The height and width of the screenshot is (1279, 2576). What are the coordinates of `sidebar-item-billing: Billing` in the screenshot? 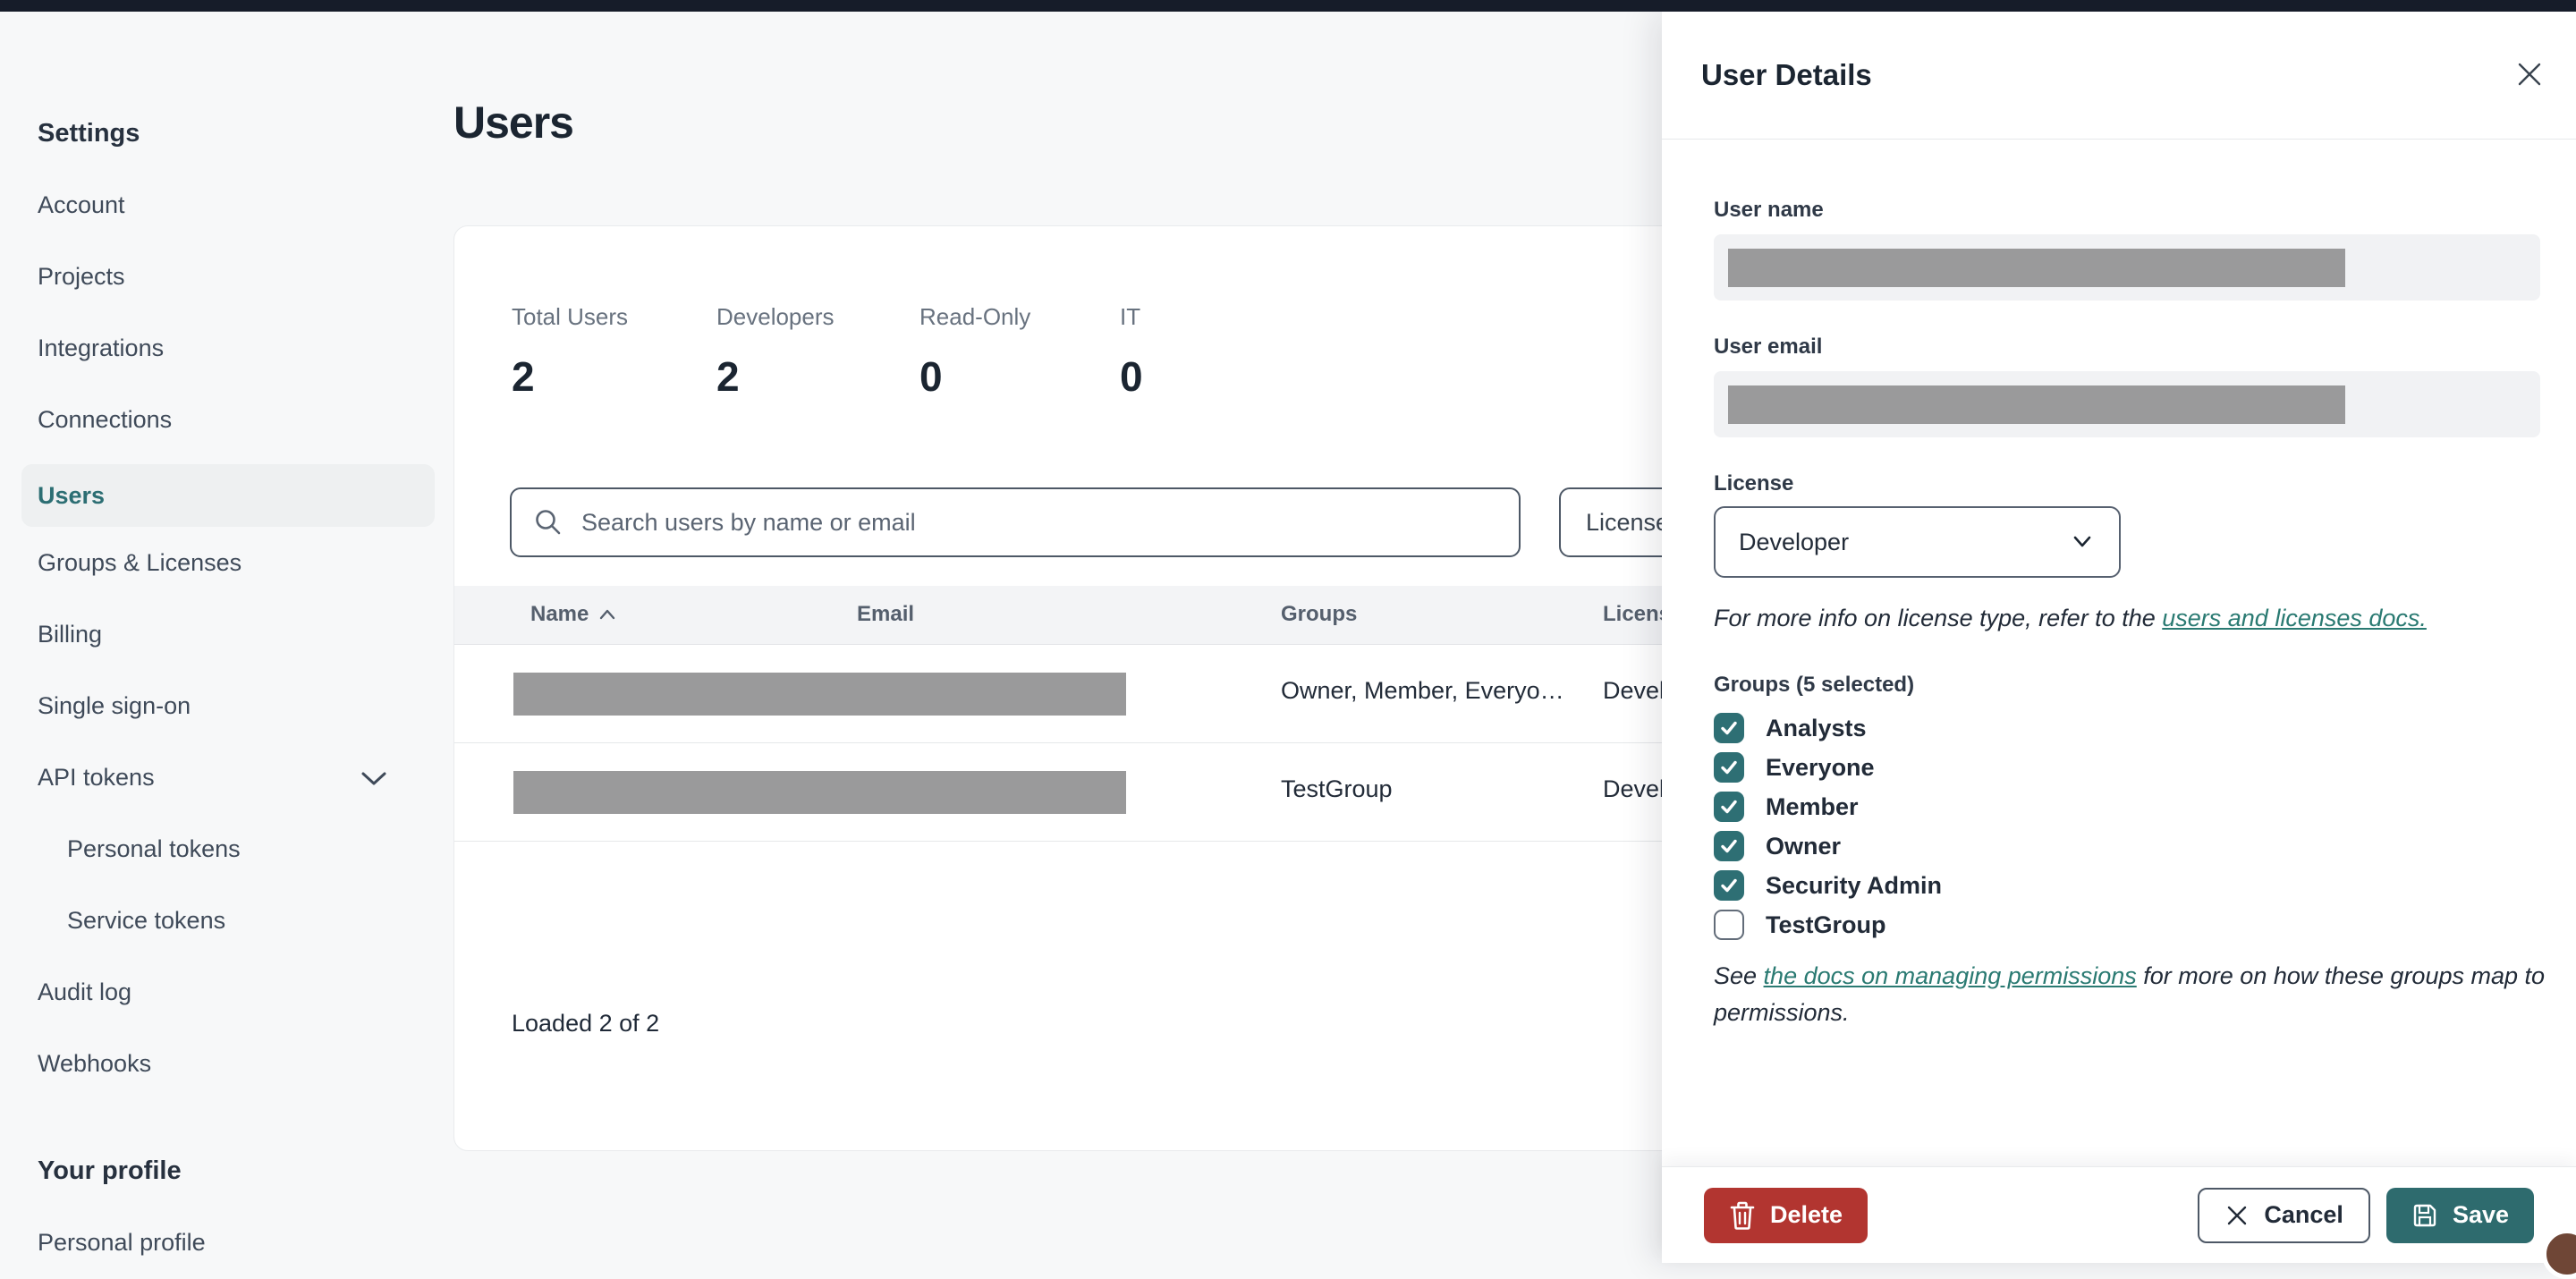 It's located at (70, 634).